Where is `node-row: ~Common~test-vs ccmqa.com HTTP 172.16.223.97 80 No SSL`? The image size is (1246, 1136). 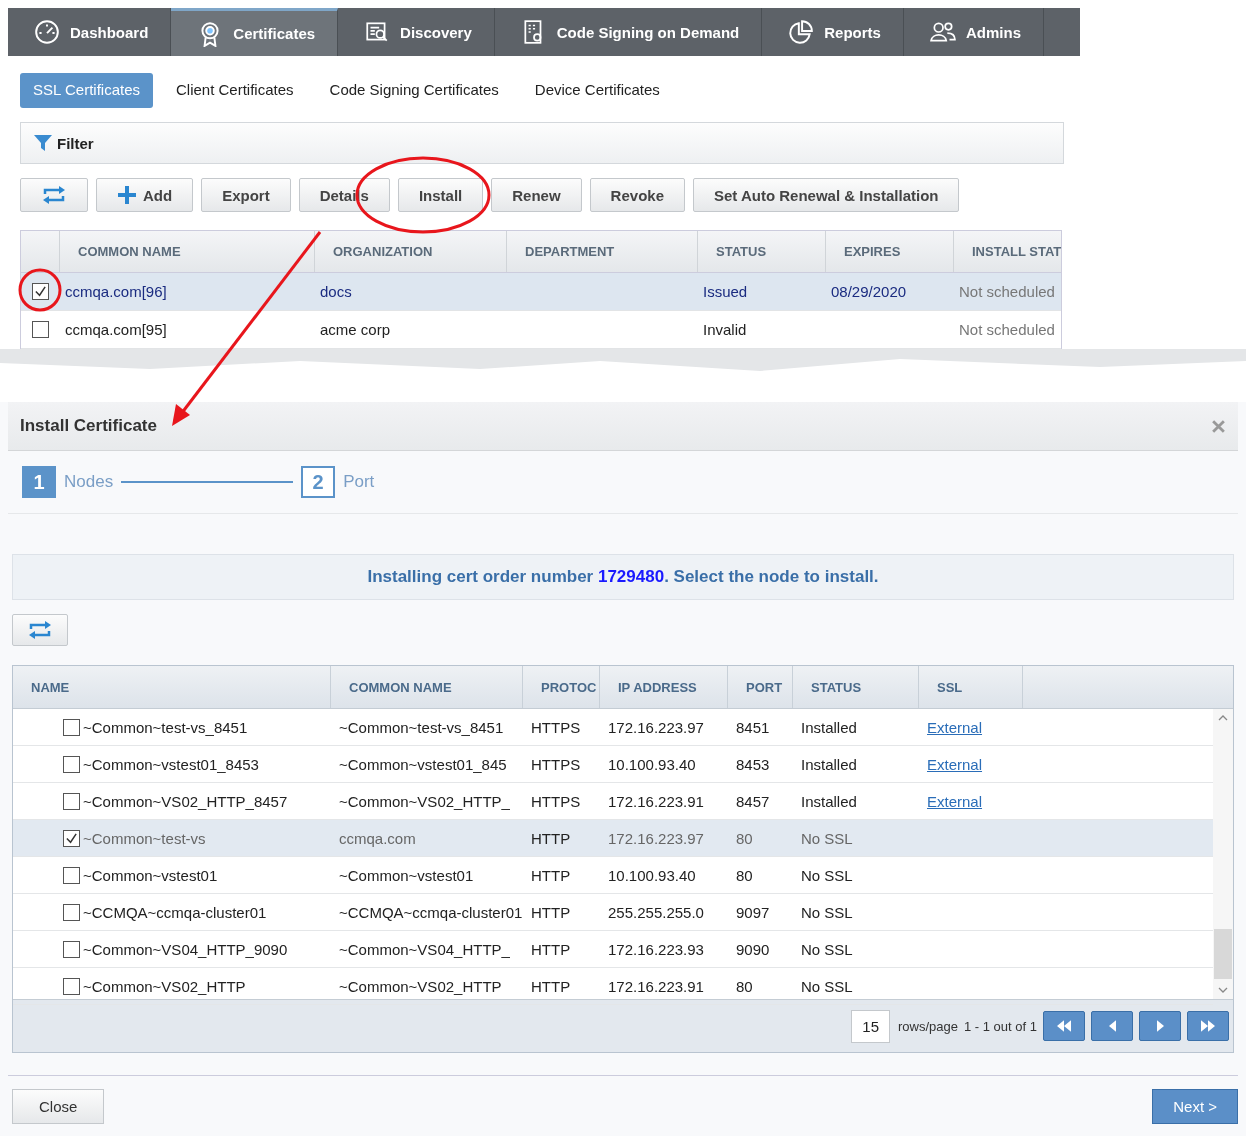 node-row: ~Common~test-vs ccmqa.com HTTP 172.16.223.97 80 No SSL is located at coordinates (613, 838).